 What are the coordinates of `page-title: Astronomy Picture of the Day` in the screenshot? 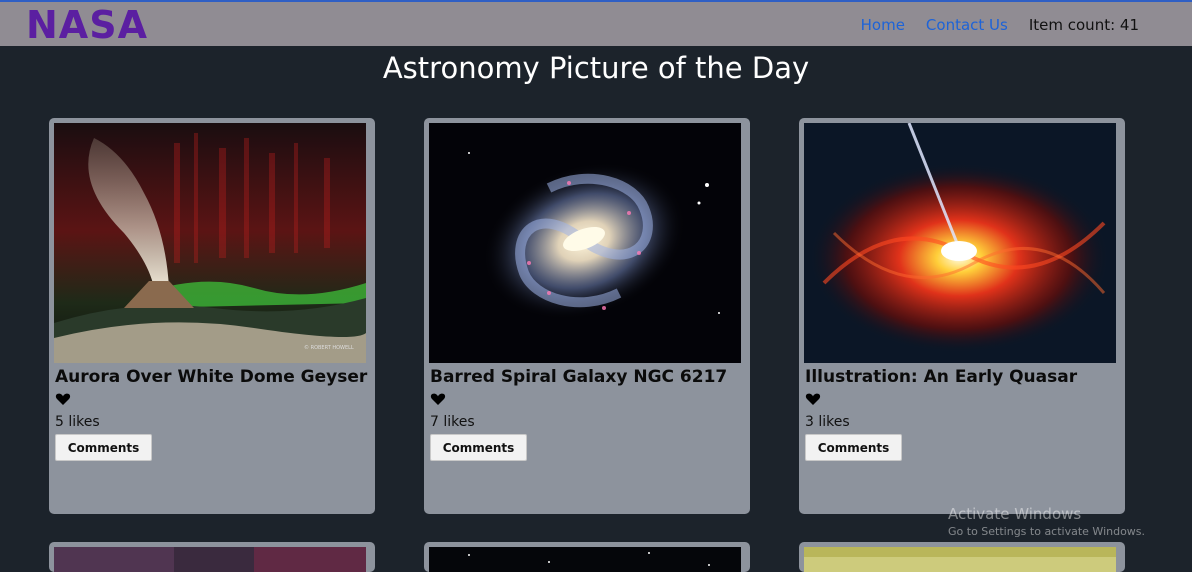 It's located at (596, 68).